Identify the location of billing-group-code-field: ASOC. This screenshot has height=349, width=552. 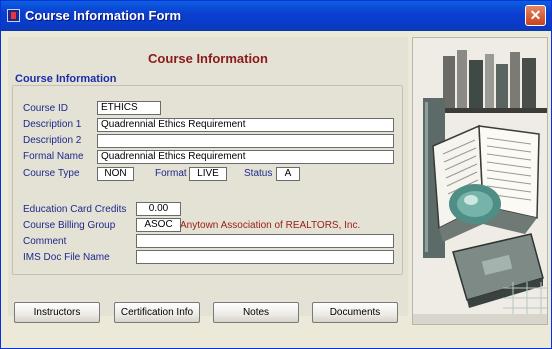
(158, 225).